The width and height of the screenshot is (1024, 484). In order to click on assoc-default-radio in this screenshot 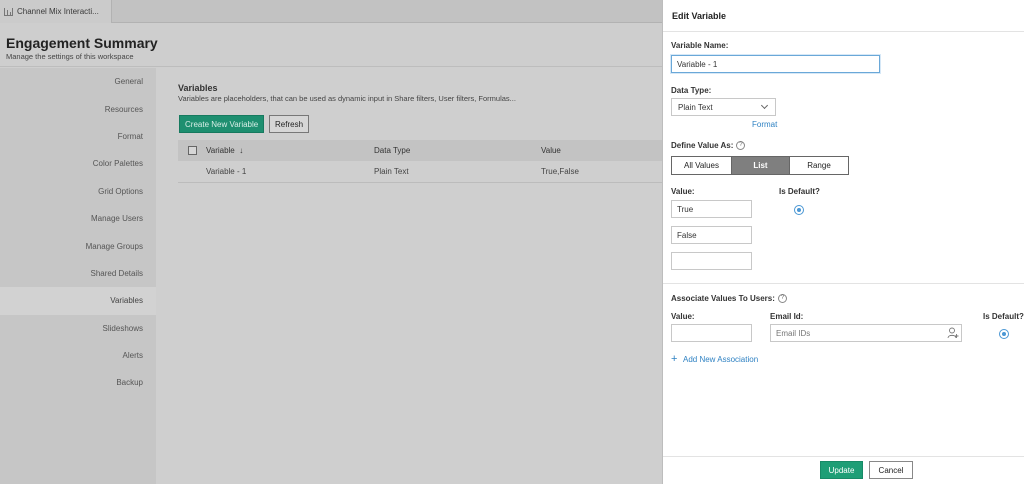, I will do `click(1004, 334)`.